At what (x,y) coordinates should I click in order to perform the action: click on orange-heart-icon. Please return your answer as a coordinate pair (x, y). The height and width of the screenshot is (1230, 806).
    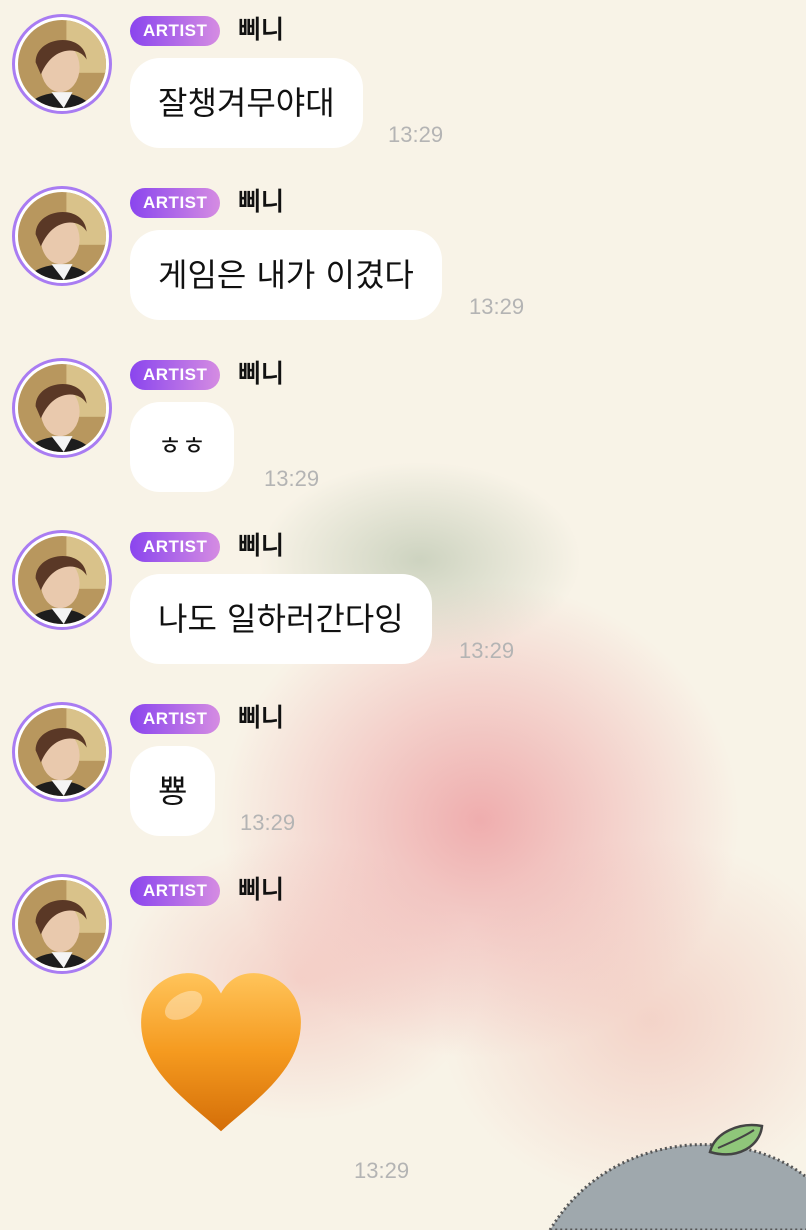
    Looking at the image, I should click on (221, 1053).